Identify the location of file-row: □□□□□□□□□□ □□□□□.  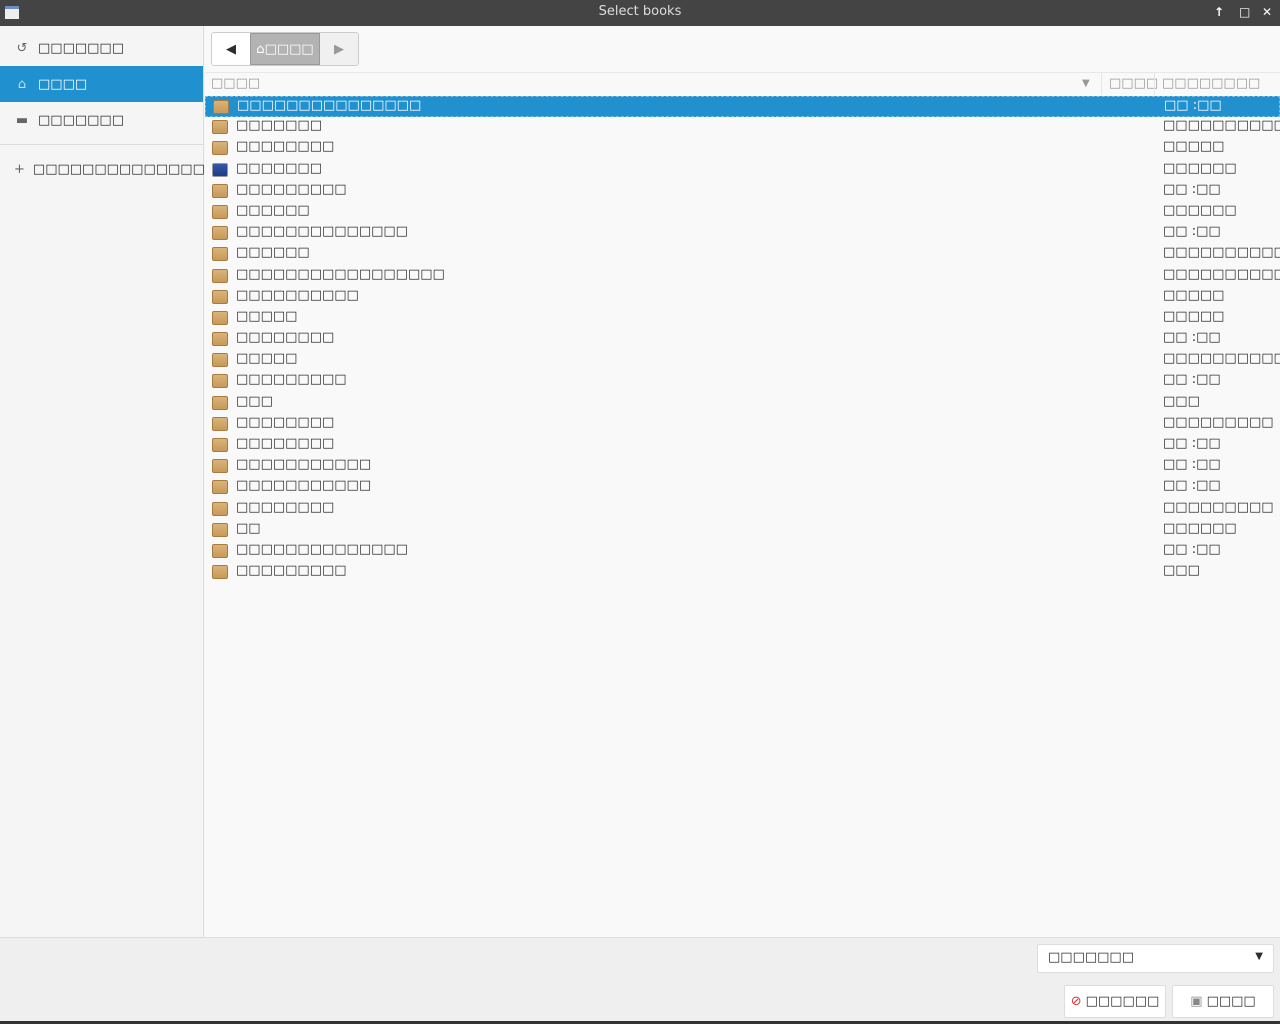
(742, 297).